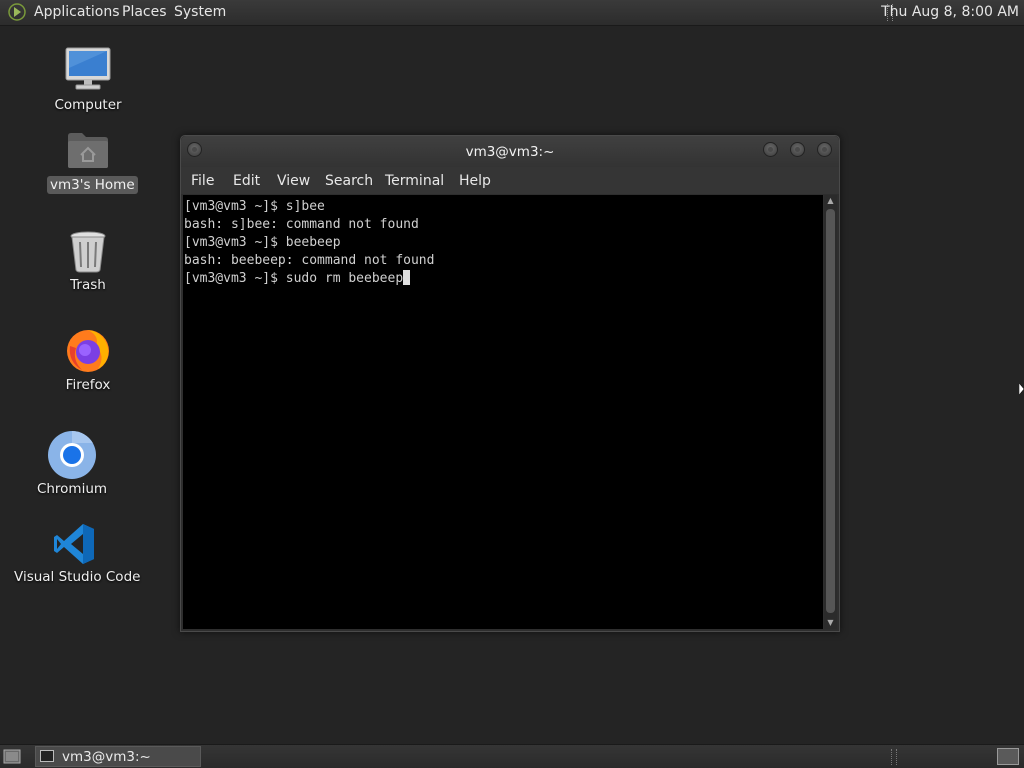  I want to click on desktop-icon-label: Visual Studio Code, so click(77, 577).